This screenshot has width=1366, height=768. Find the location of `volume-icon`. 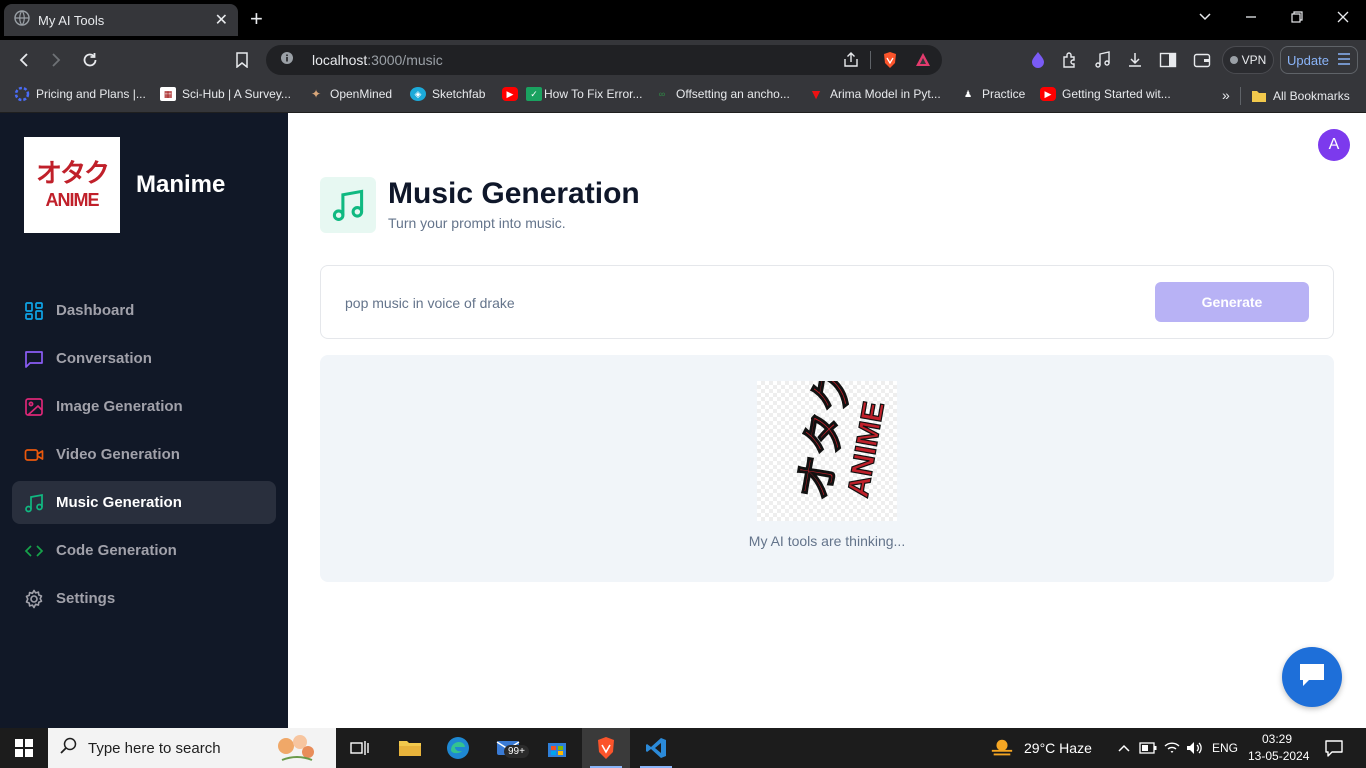

volume-icon is located at coordinates (1194, 748).